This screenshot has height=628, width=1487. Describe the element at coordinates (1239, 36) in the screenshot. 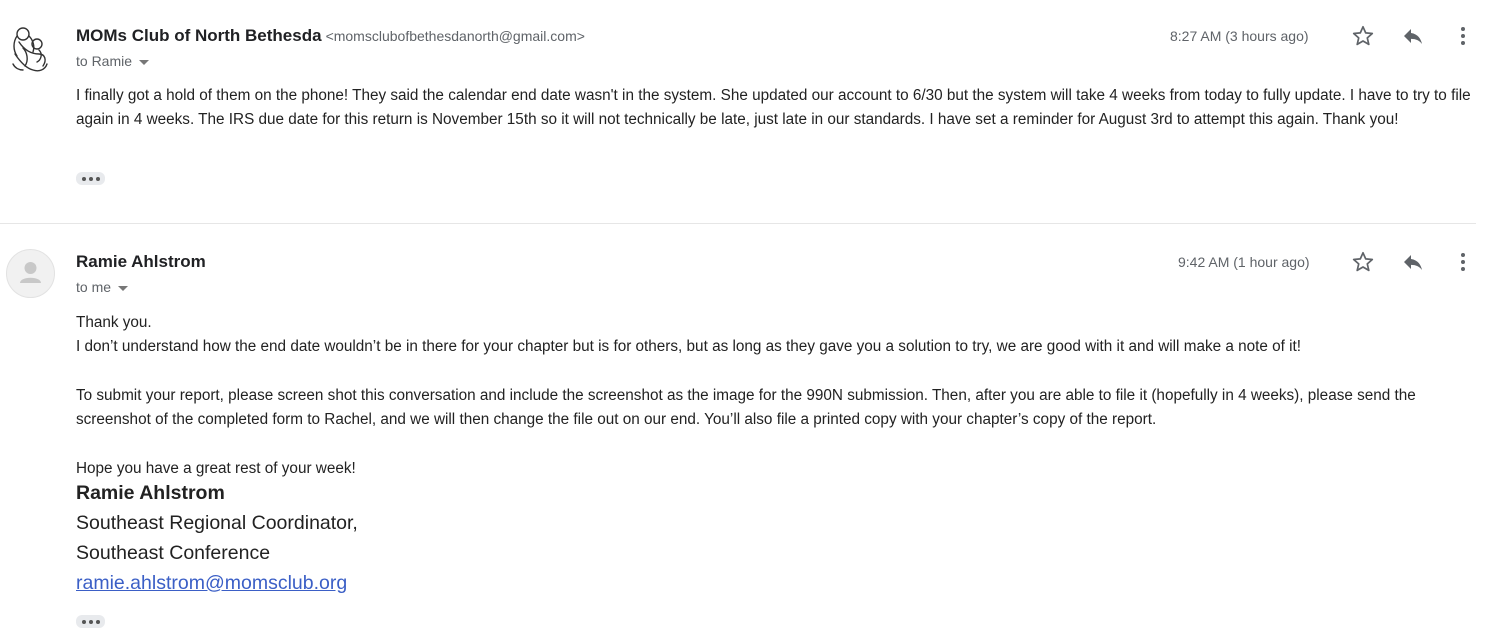

I see `message-timestamp: 8:27 AM (3 hours ago)` at that location.